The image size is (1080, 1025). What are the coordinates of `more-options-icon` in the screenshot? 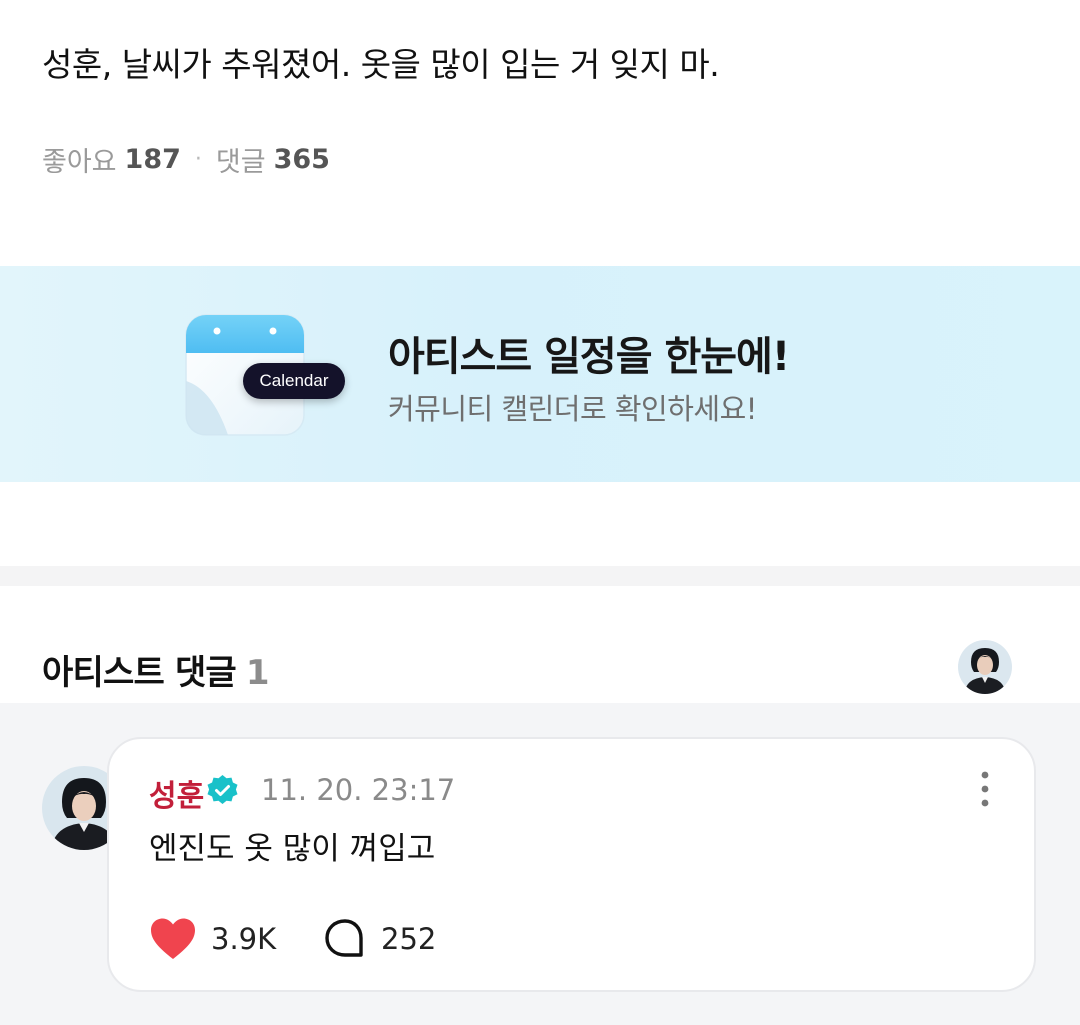 It's located at (985, 789).